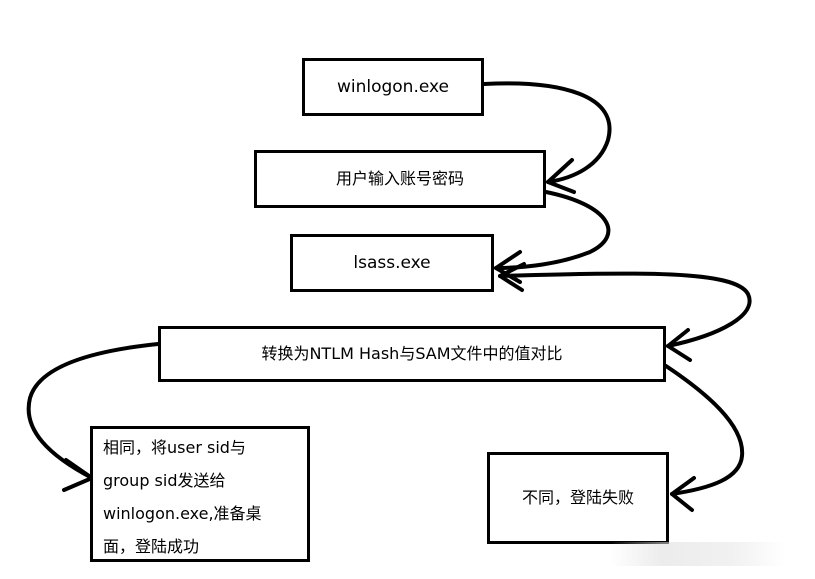 The width and height of the screenshot is (815, 579). I want to click on node-winlogon-label: winlogon.exe, so click(393, 86).